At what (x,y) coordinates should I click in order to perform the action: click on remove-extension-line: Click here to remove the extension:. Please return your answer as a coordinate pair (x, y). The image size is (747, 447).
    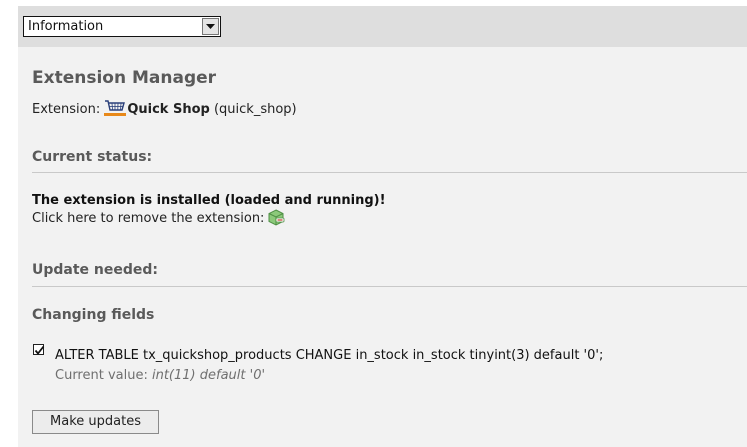
    Looking at the image, I should click on (158, 217).